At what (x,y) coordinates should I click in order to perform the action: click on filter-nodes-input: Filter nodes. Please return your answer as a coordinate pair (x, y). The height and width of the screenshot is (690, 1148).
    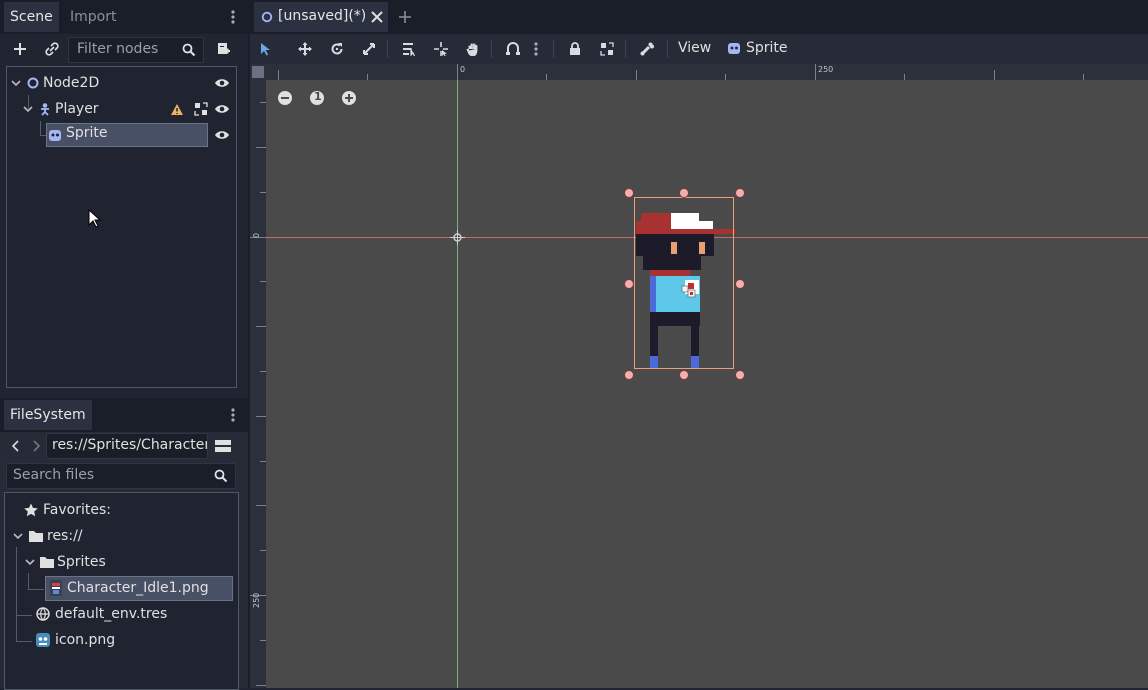
    Looking at the image, I should click on (136, 50).